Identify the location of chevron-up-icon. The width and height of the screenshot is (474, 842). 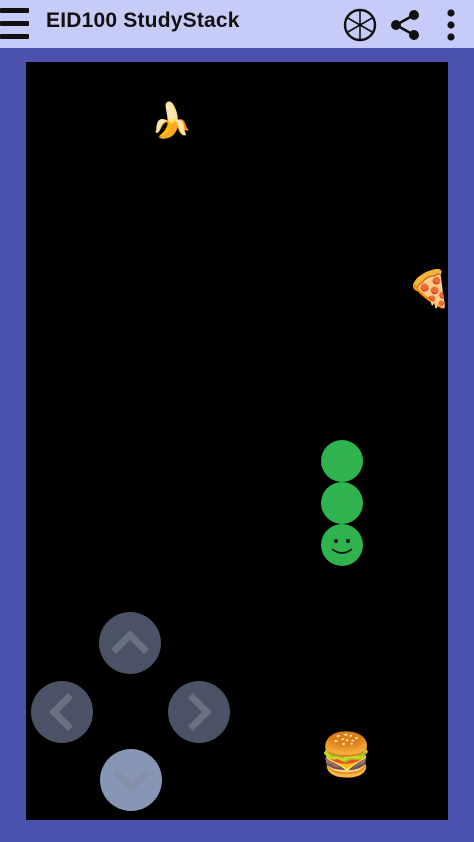
(130, 642).